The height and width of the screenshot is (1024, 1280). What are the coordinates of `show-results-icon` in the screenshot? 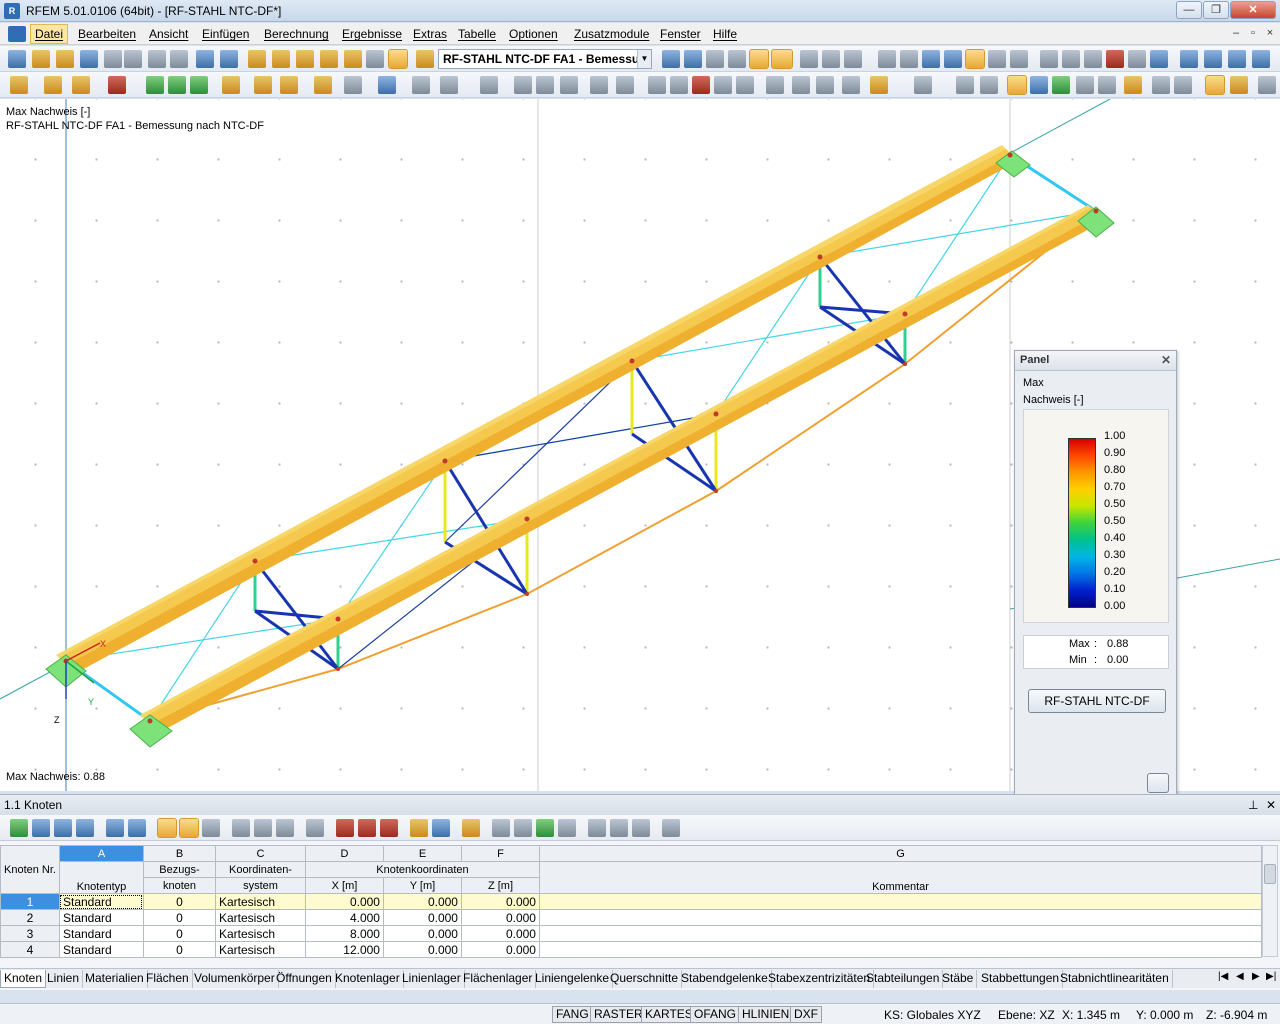 It's located at (329, 59).